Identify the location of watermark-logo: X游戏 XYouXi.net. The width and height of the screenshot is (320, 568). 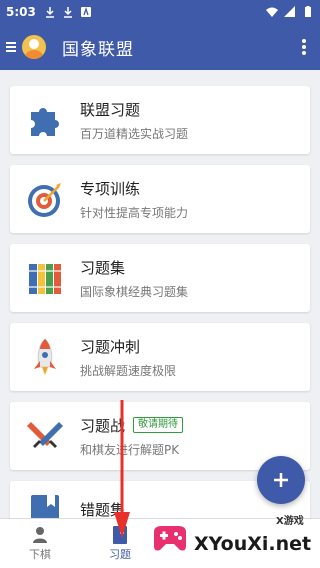
(235, 538).